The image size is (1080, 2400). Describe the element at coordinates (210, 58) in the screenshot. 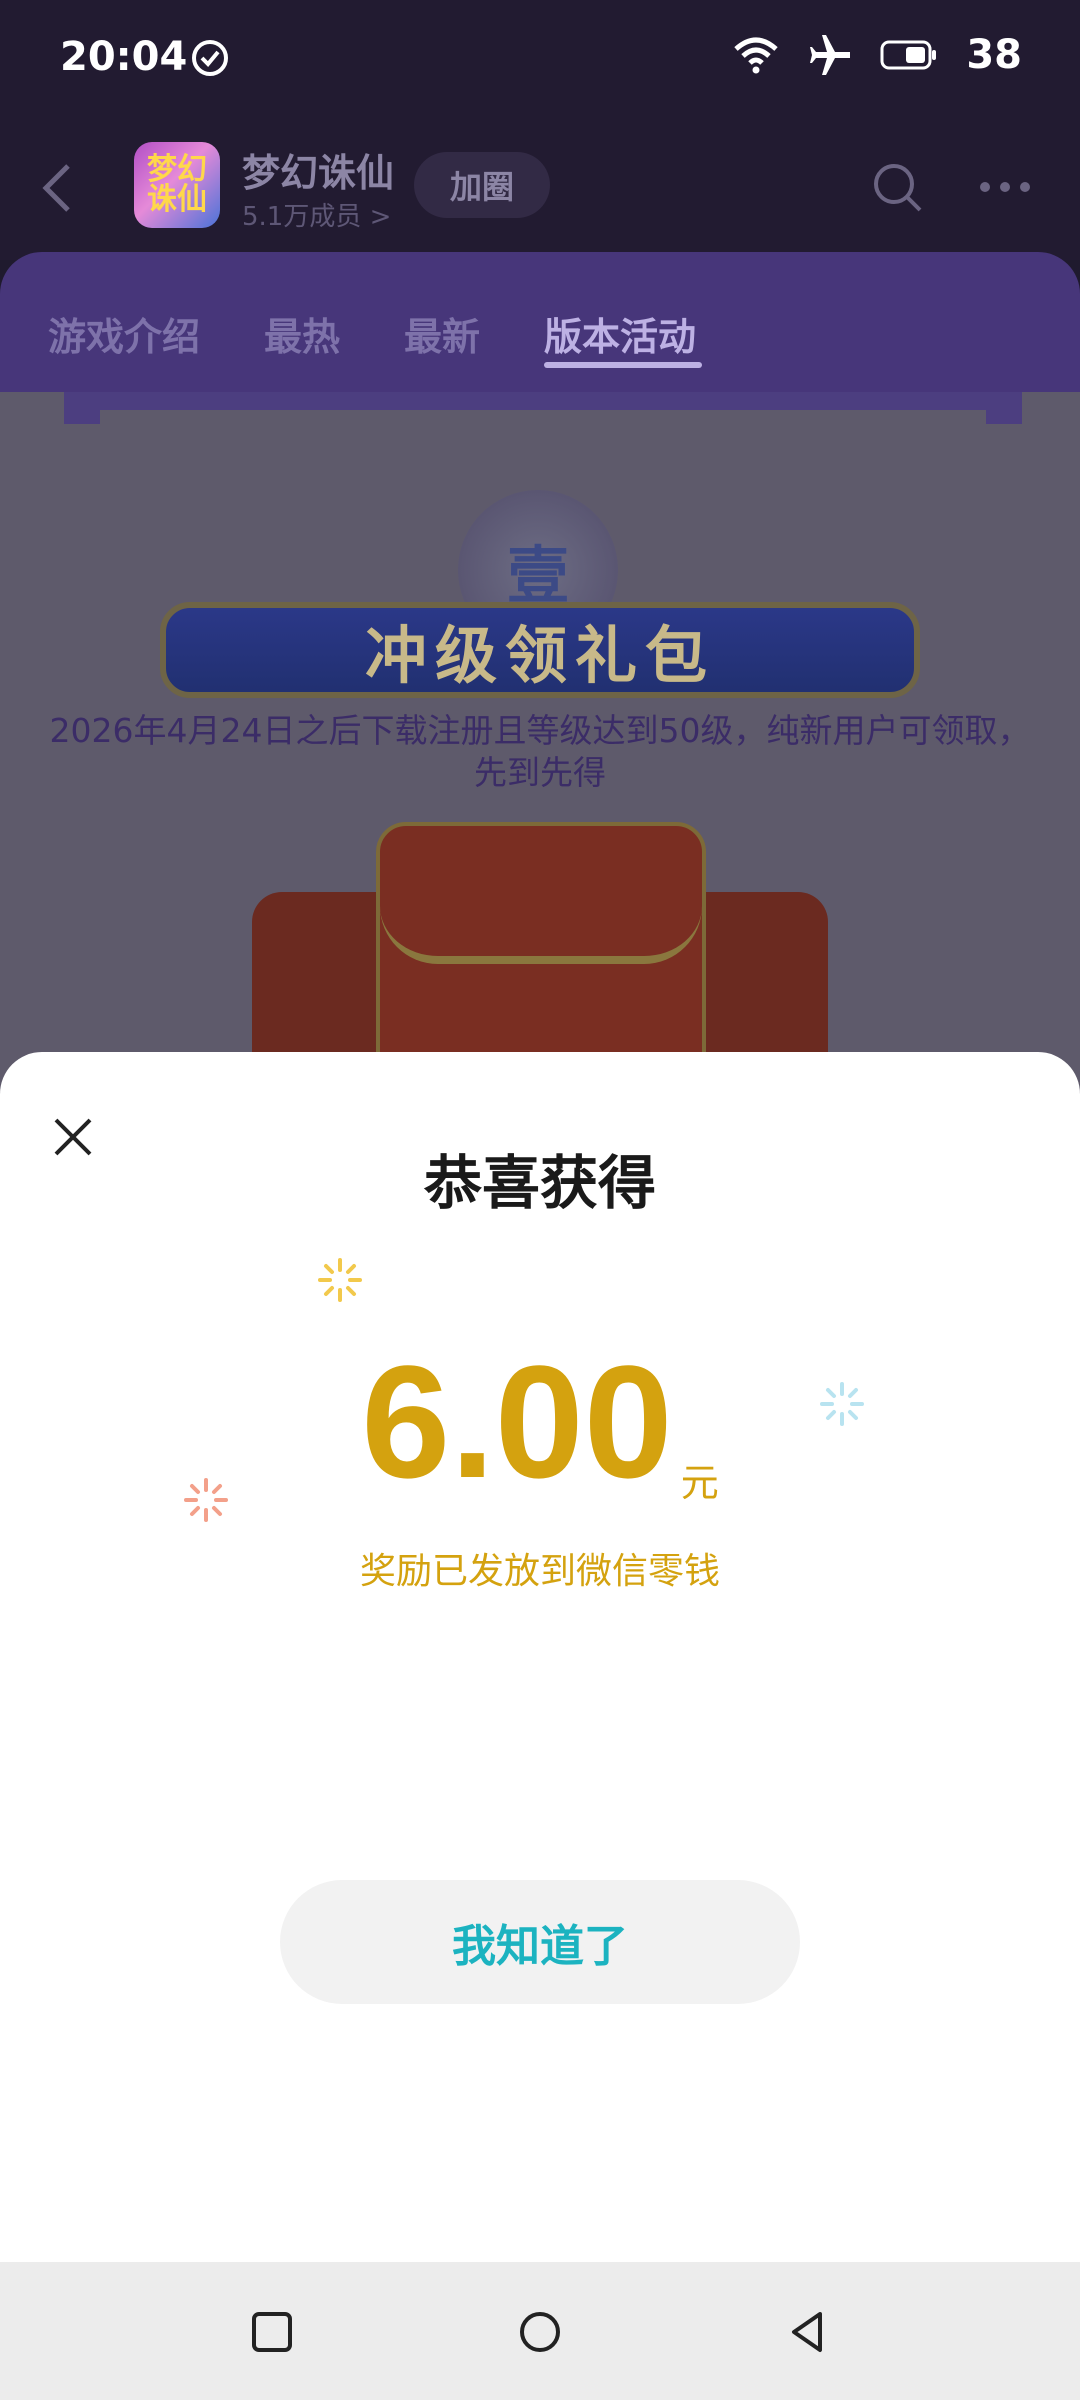

I see `check-circle-icon` at that location.